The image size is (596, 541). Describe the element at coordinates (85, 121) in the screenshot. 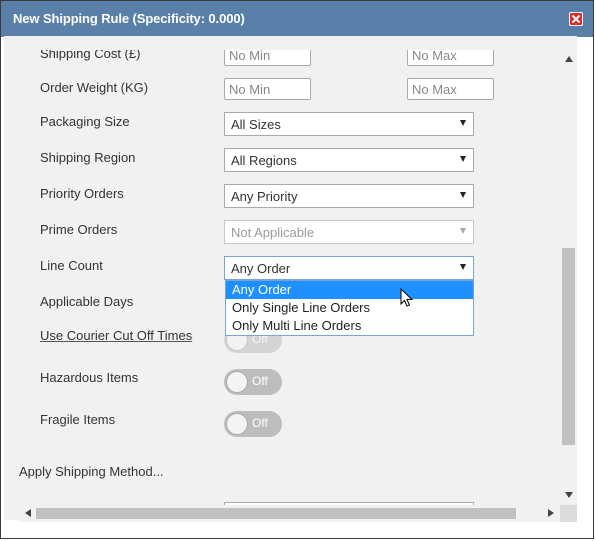

I see `packaging-size-label: Packaging Size` at that location.